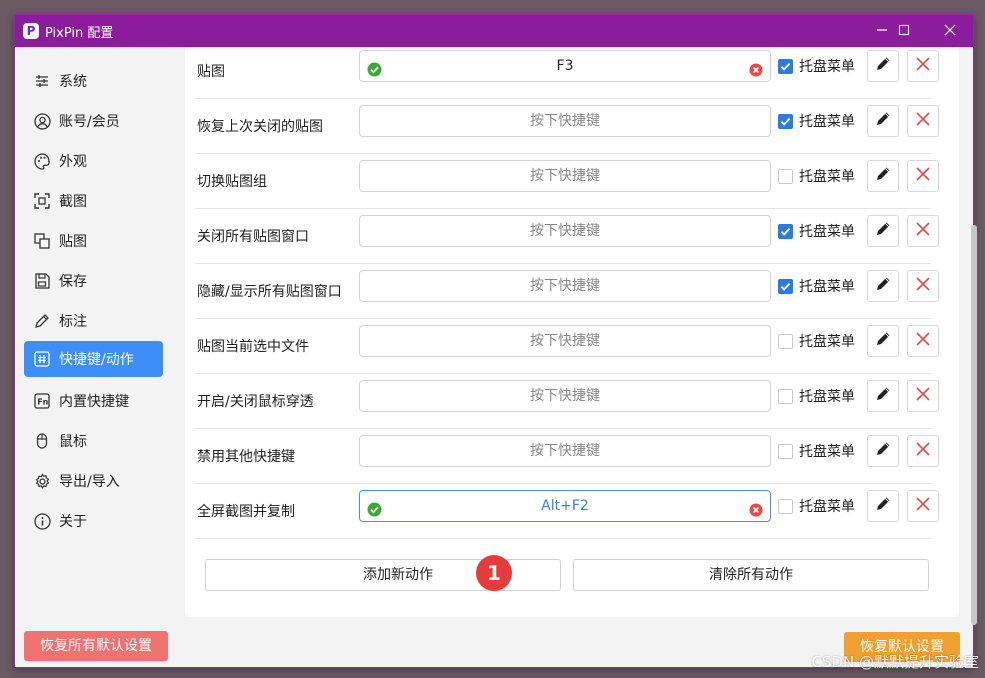 The image size is (985, 678). What do you see at coordinates (42, 402) in the screenshot?
I see `svg-text: Fn` at bounding box center [42, 402].